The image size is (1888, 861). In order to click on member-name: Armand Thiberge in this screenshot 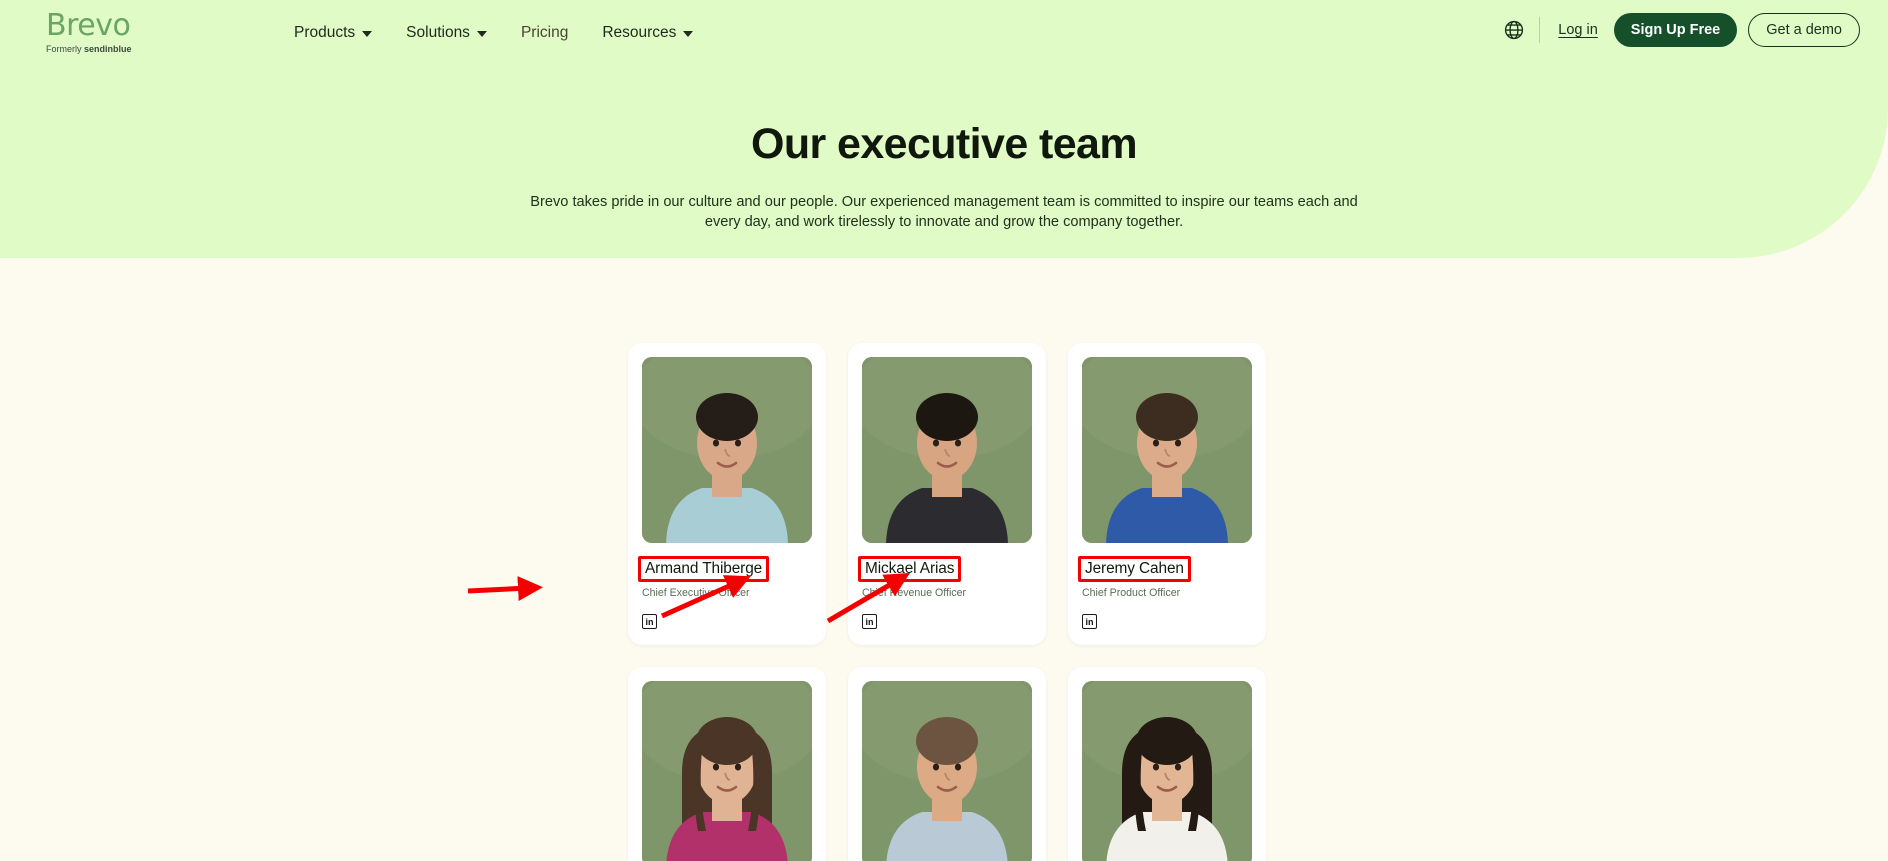, I will do `click(704, 569)`.